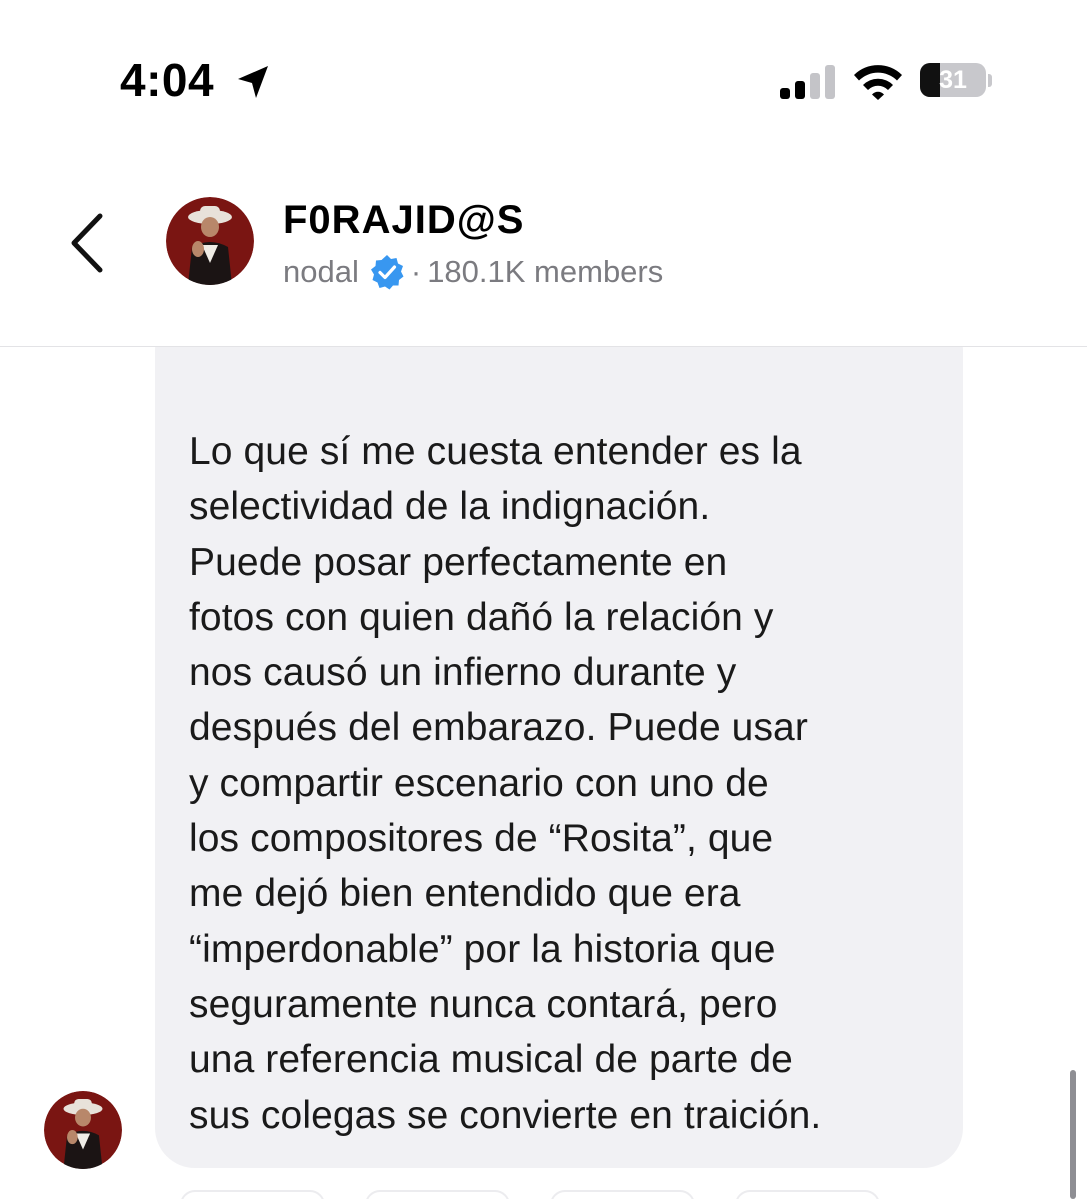 The width and height of the screenshot is (1087, 1199). Describe the element at coordinates (387, 272) in the screenshot. I see `verified-badge-icon` at that location.